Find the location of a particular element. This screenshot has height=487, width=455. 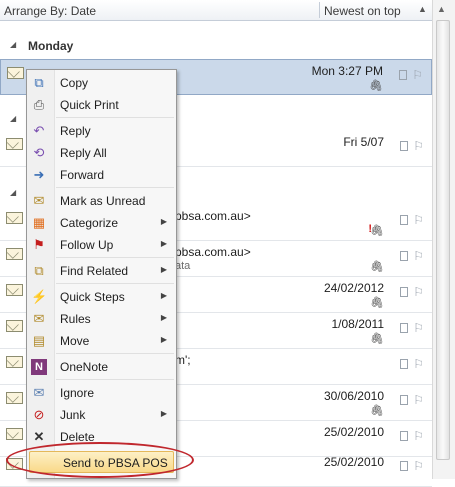

message-date: Fri 5/07 is located at coordinates (363, 142).